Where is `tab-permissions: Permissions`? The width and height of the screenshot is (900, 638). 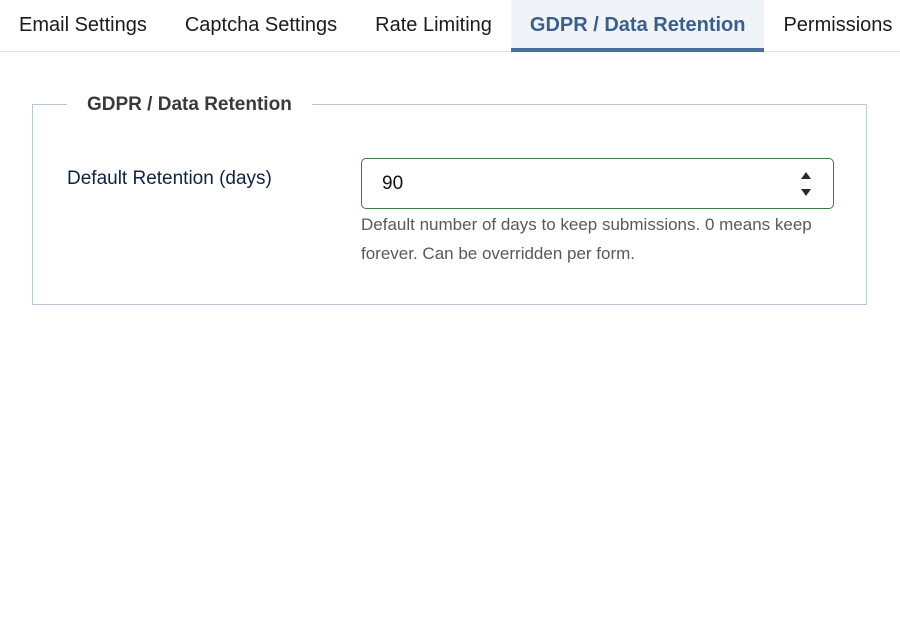
tab-permissions: Permissions is located at coordinates (832, 25).